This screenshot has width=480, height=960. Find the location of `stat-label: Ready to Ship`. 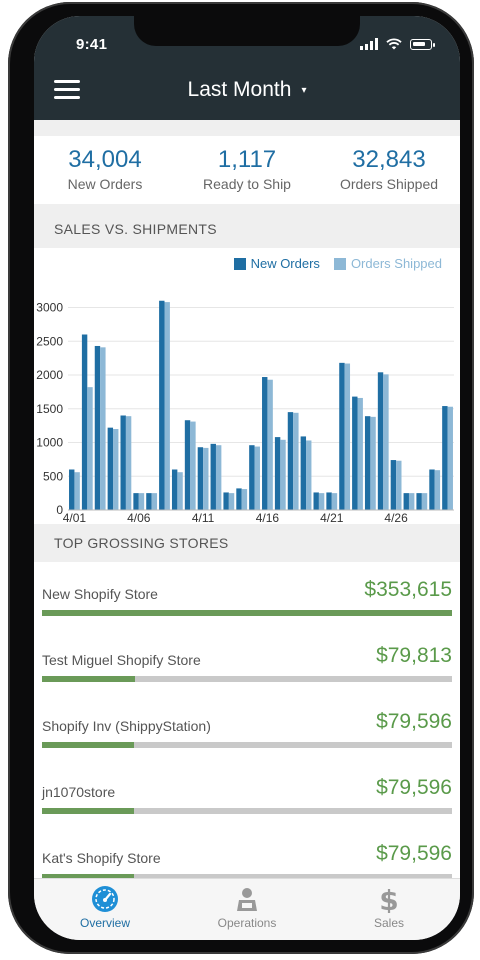

stat-label: Ready to Ship is located at coordinates (247, 184).